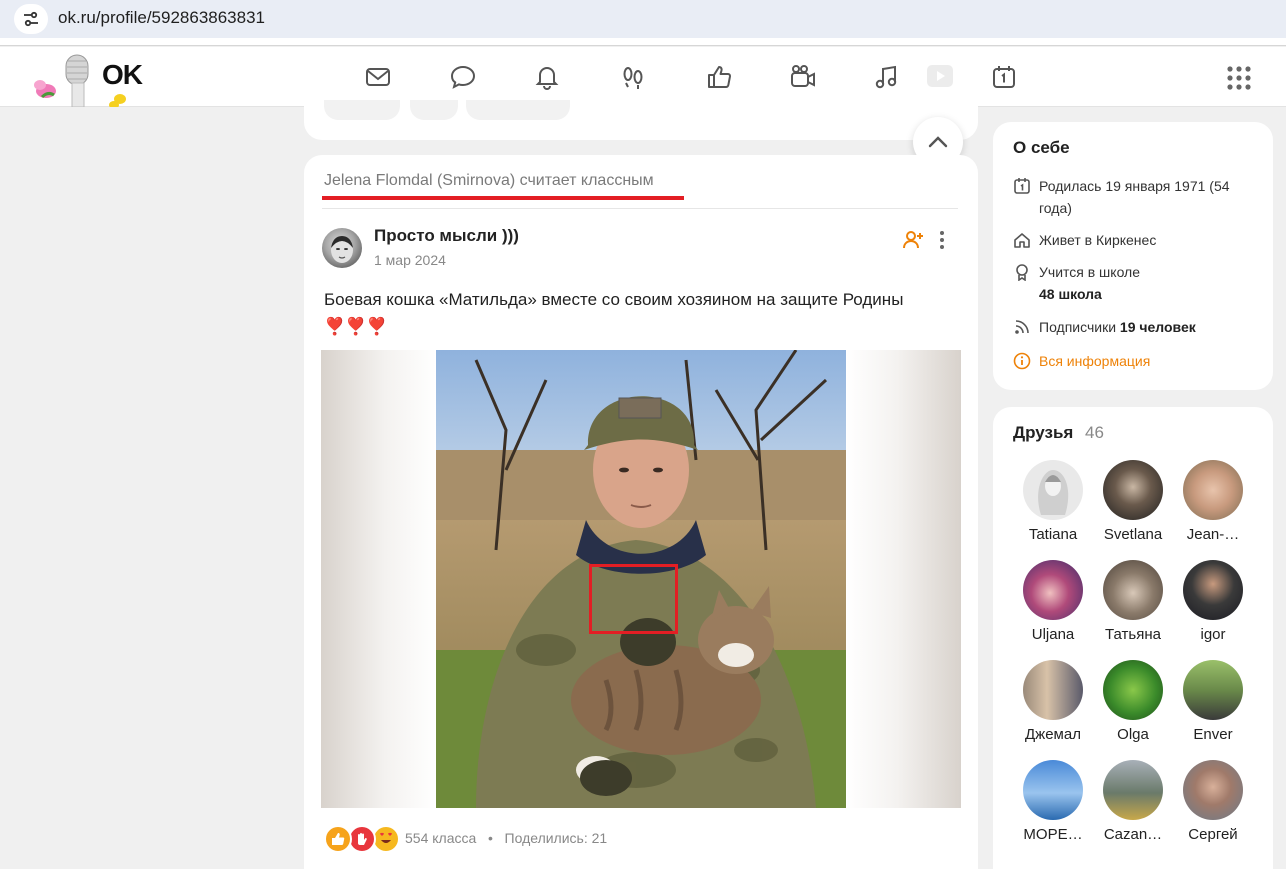 The height and width of the screenshot is (869, 1286). What do you see at coordinates (1070, 294) in the screenshot?
I see `school-name-link: 48 школа` at bounding box center [1070, 294].